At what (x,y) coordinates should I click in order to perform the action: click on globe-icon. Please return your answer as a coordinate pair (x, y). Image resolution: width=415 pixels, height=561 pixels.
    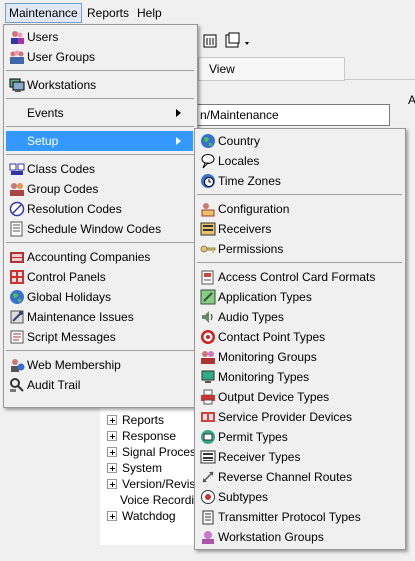
    Looking at the image, I should click on (17, 297).